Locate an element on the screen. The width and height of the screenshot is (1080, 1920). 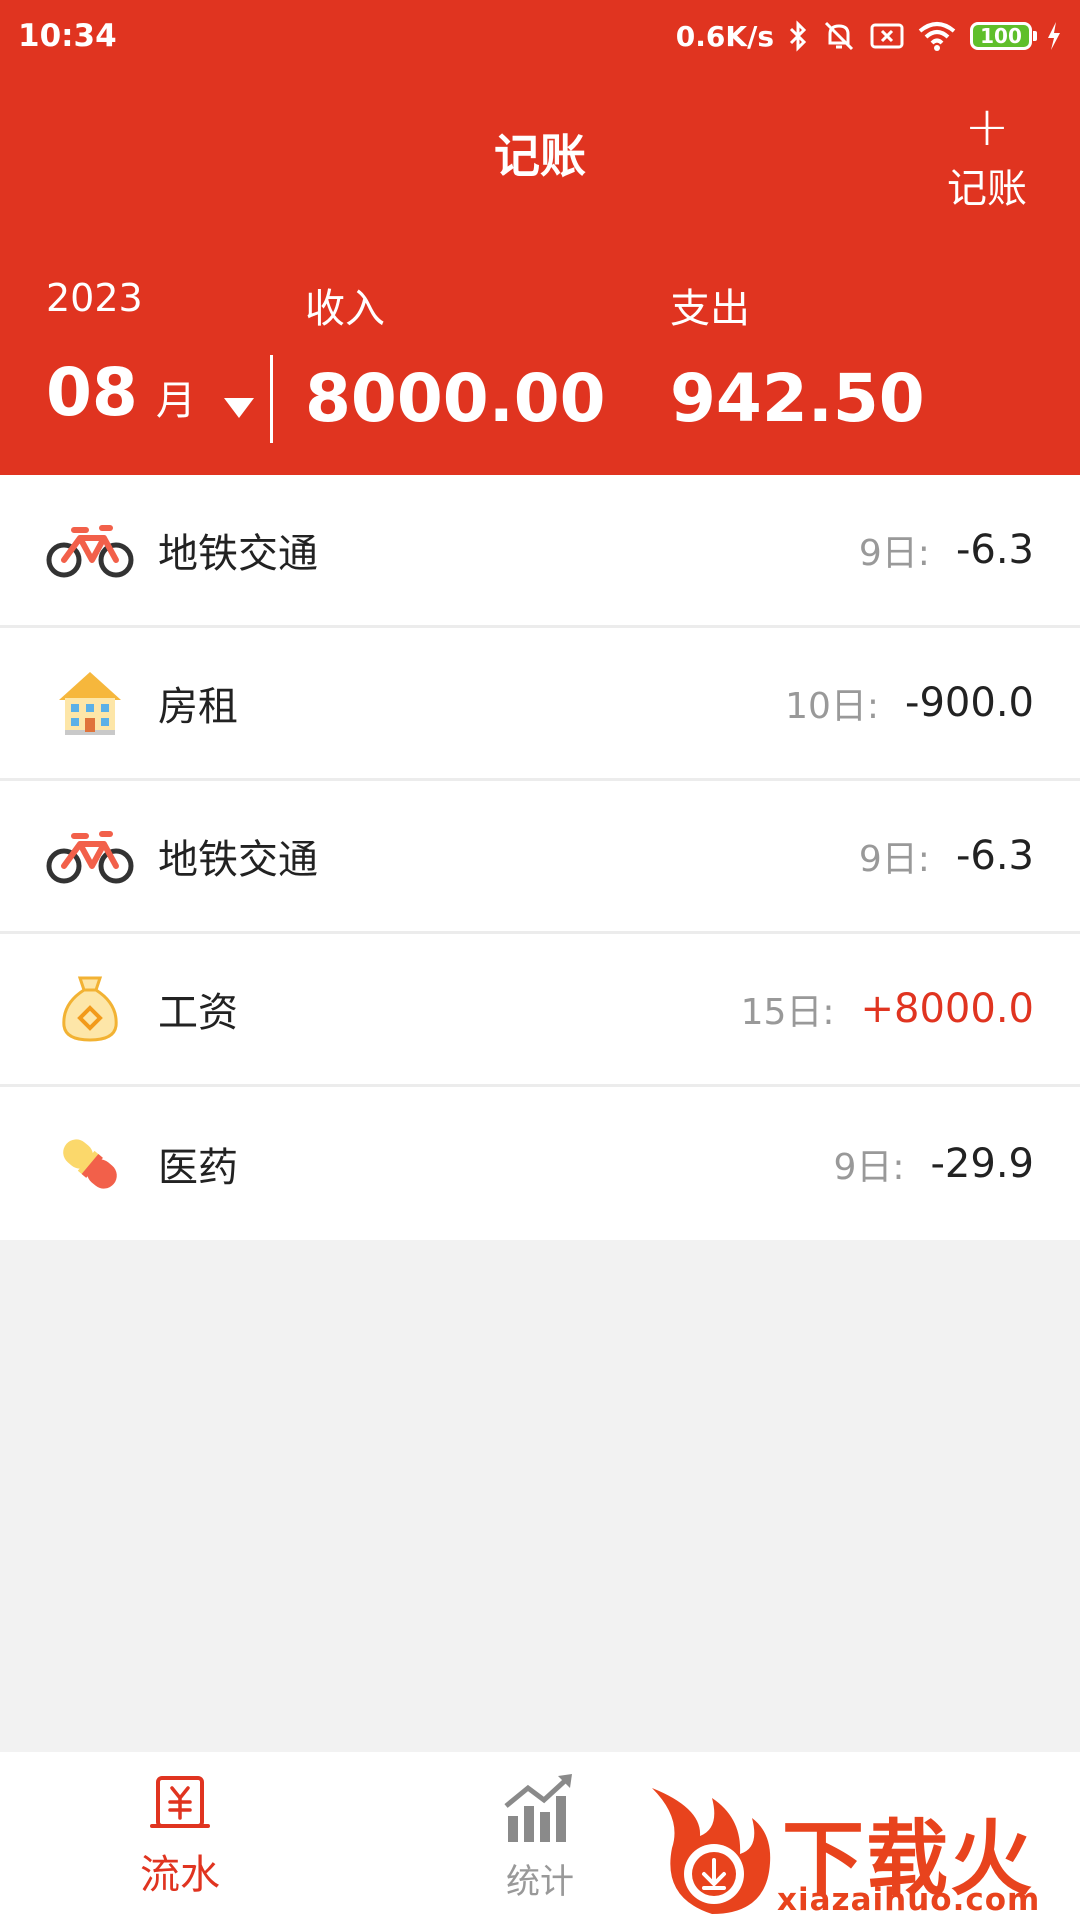
pill-icon is located at coordinates (90, 1164).